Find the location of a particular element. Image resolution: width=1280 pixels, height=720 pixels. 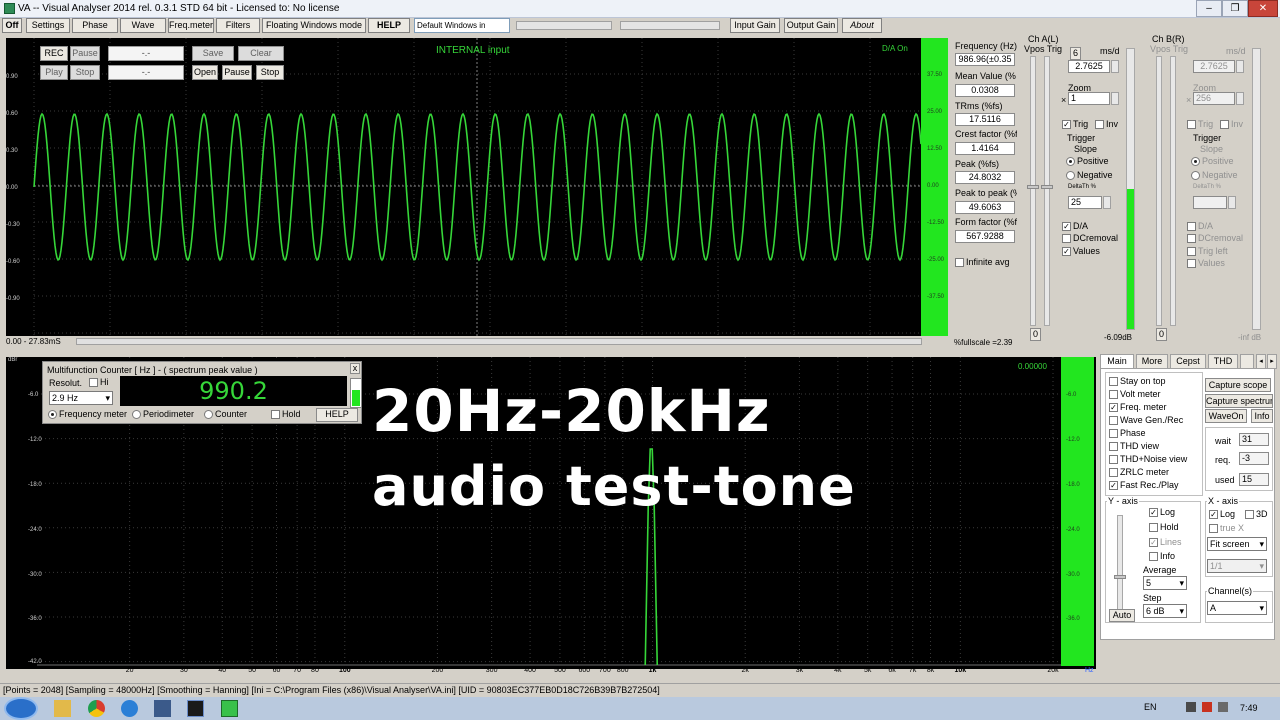

option-checkbox: ✓ Fast Rec./Play is located at coordinates (1144, 485).